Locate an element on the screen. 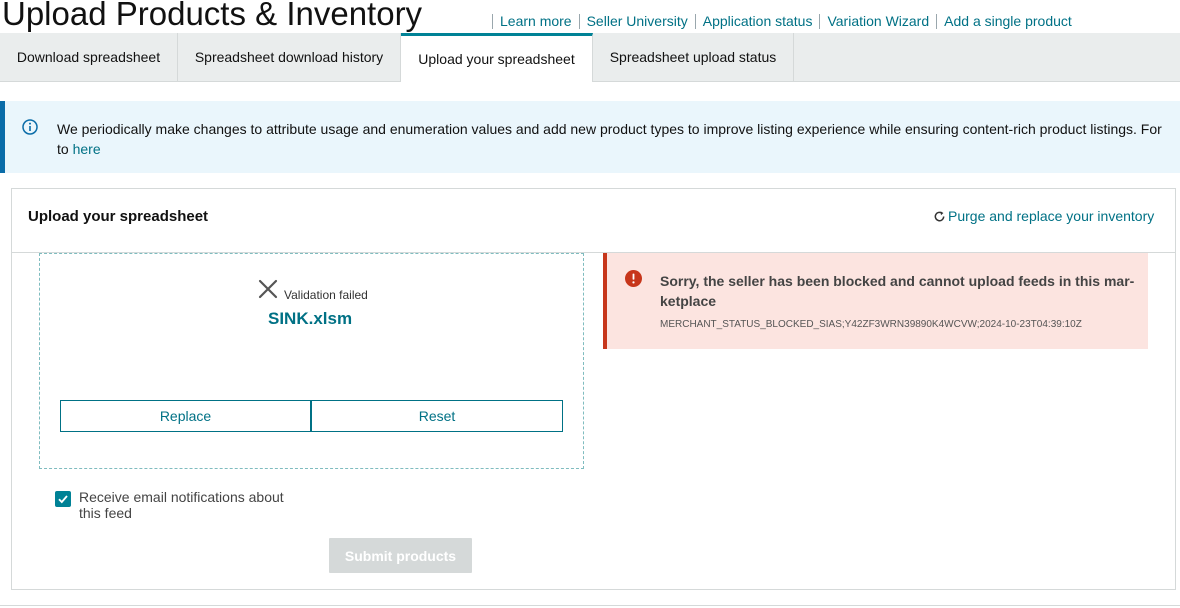  panel-title: Upload your spreadsheet is located at coordinates (118, 216).